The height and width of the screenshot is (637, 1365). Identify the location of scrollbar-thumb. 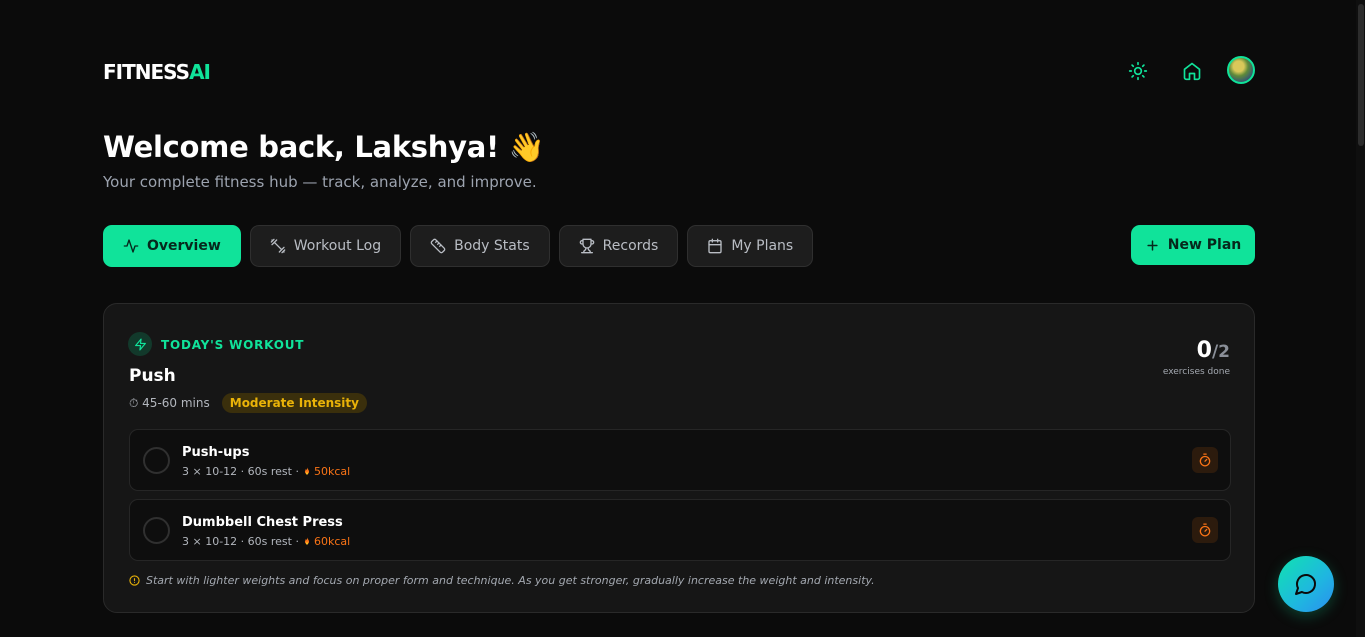
(1361, 75).